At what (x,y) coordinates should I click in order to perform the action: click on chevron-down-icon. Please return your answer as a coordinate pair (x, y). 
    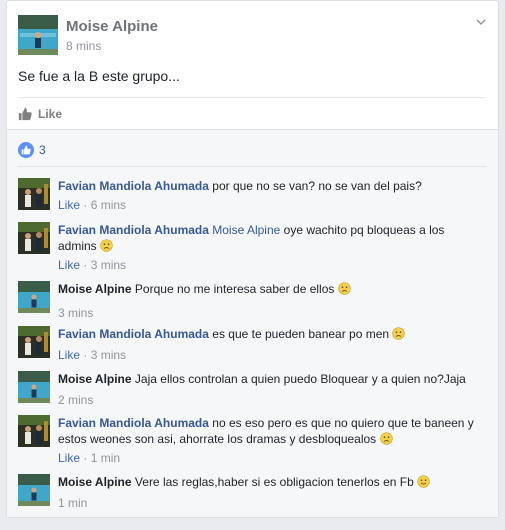
    Looking at the image, I should click on (481, 22).